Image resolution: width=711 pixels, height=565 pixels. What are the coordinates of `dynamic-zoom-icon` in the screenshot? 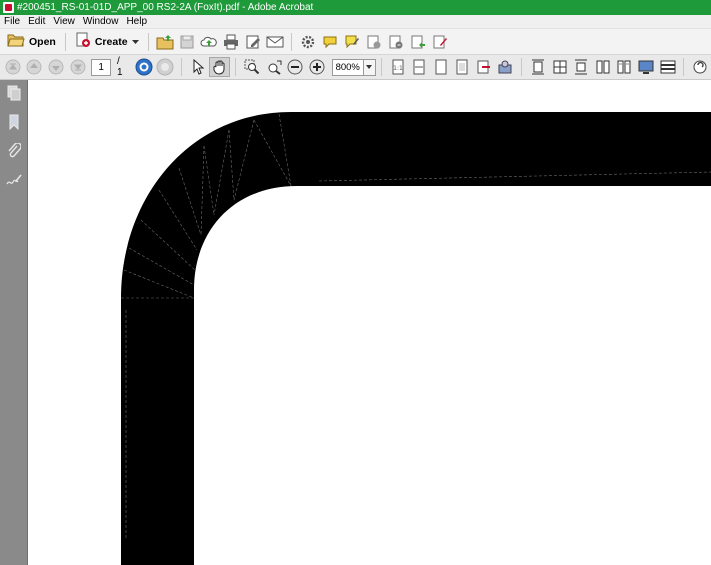 It's located at (274, 67).